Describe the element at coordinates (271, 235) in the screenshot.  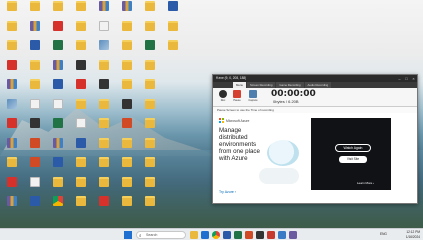
I see `recorder-app-icon` at that location.